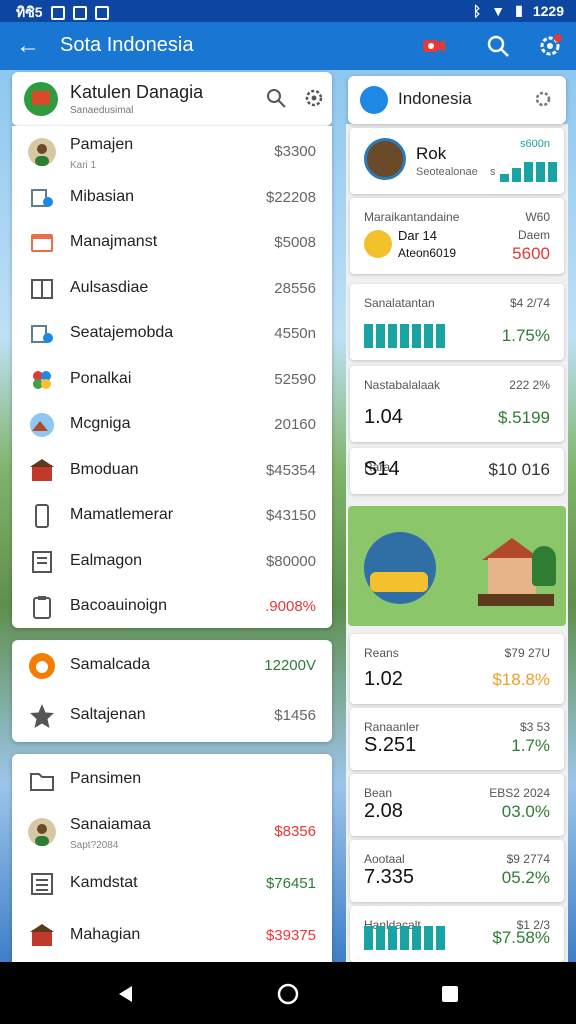  What do you see at coordinates (172, 717) in the screenshot?
I see `list-item: Saltajenan $1456` at bounding box center [172, 717].